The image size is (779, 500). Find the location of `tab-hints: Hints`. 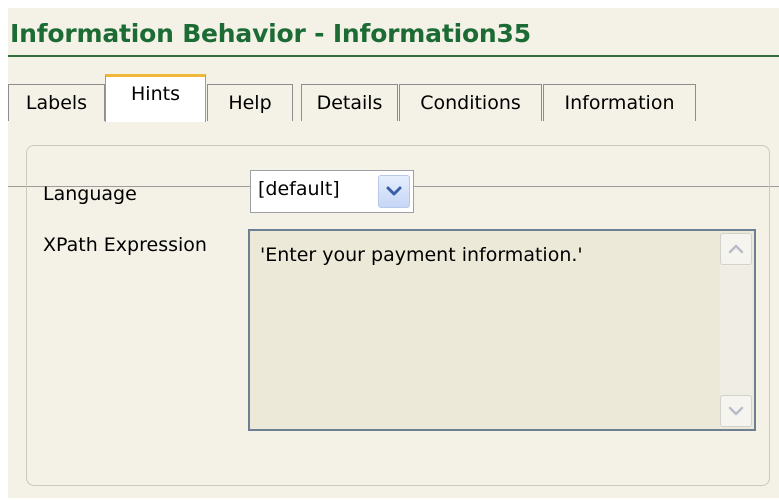

tab-hints: Hints is located at coordinates (155, 98).